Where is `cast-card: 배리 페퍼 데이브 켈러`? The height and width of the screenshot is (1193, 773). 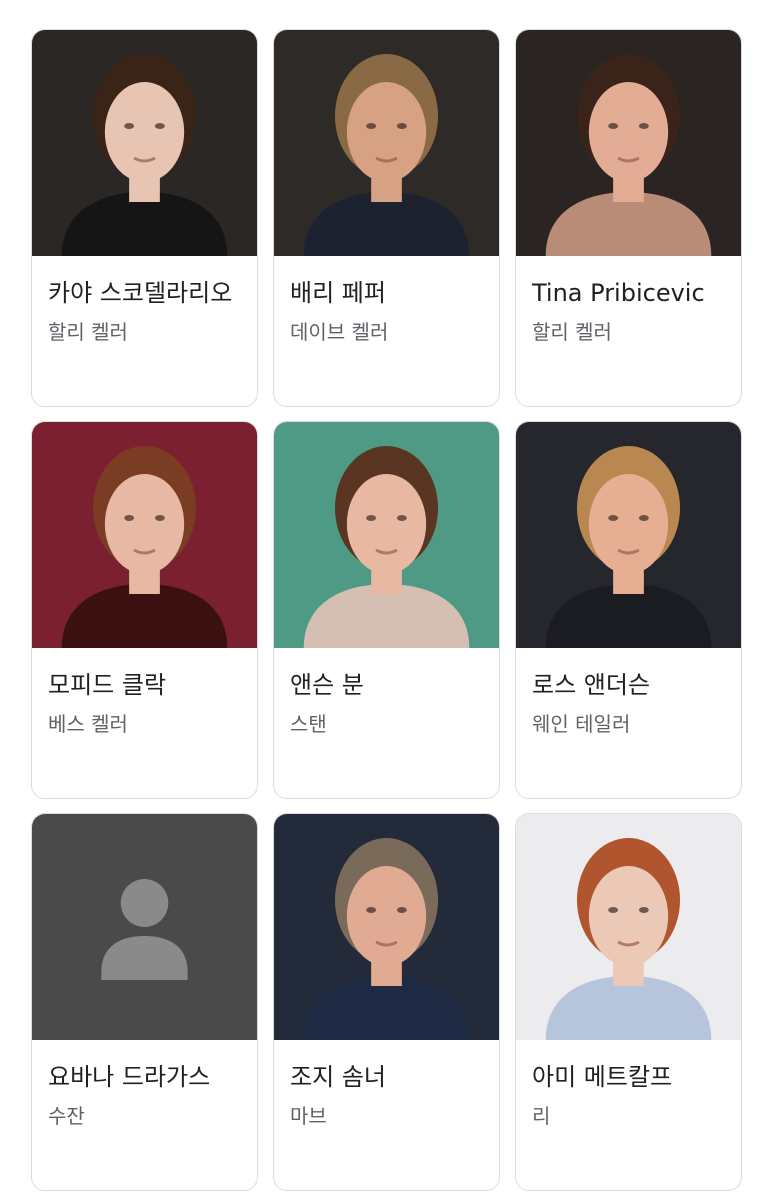
cast-card: 배리 페퍼 데이브 켈러 is located at coordinates (386, 218).